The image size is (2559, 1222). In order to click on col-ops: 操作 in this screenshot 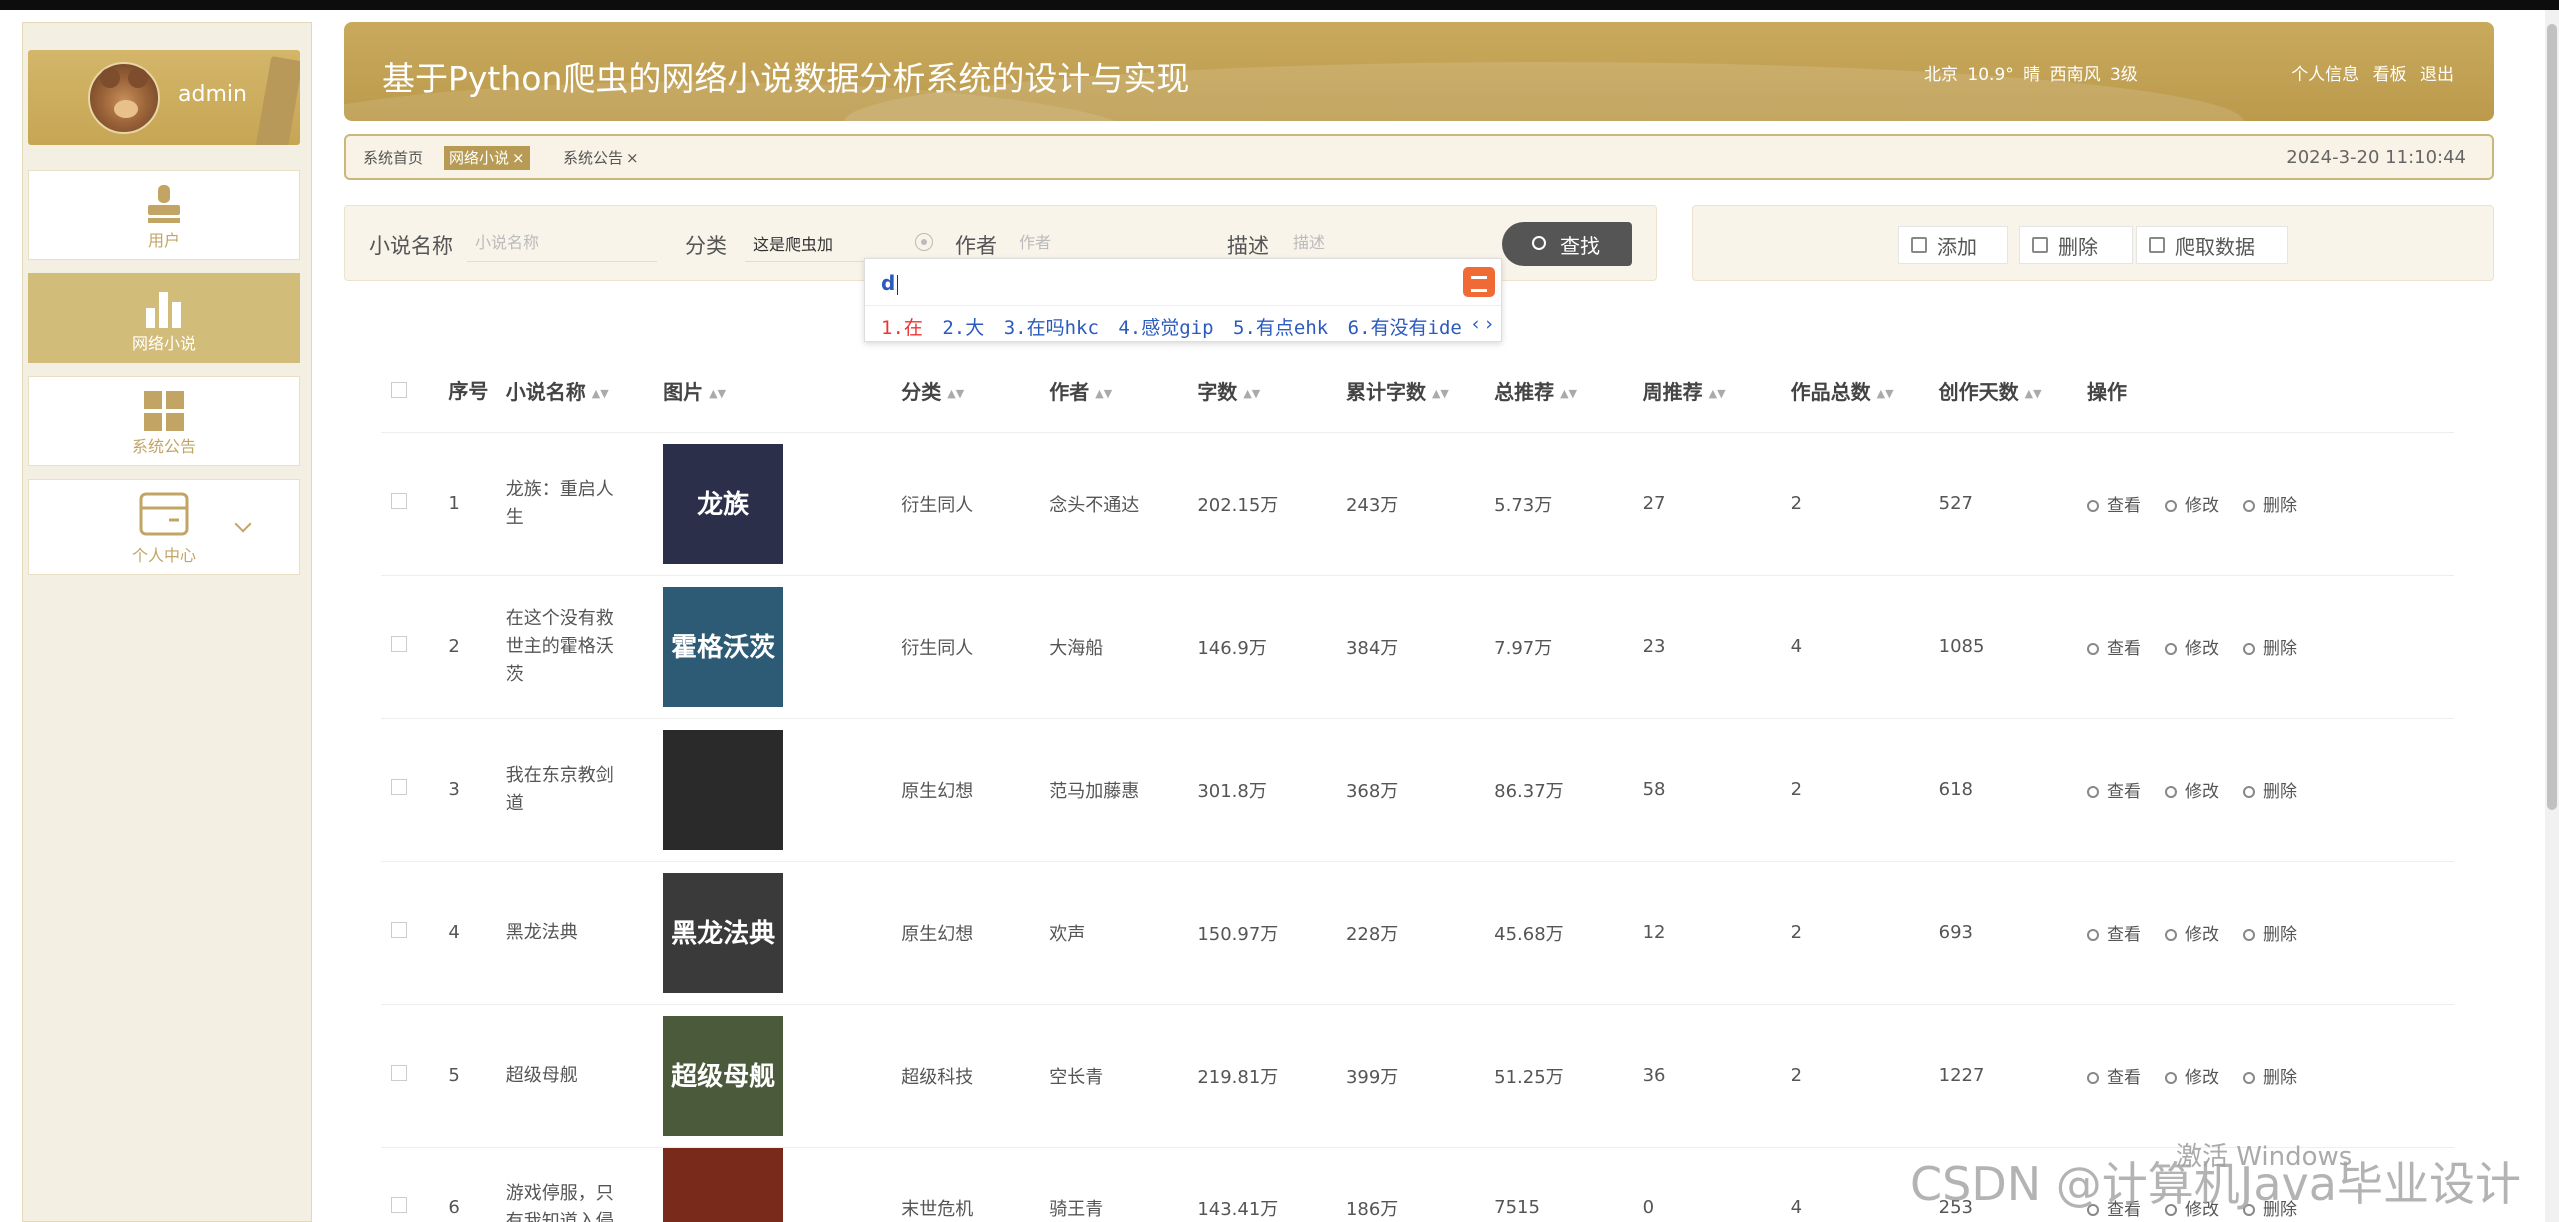, I will do `click(2270, 391)`.